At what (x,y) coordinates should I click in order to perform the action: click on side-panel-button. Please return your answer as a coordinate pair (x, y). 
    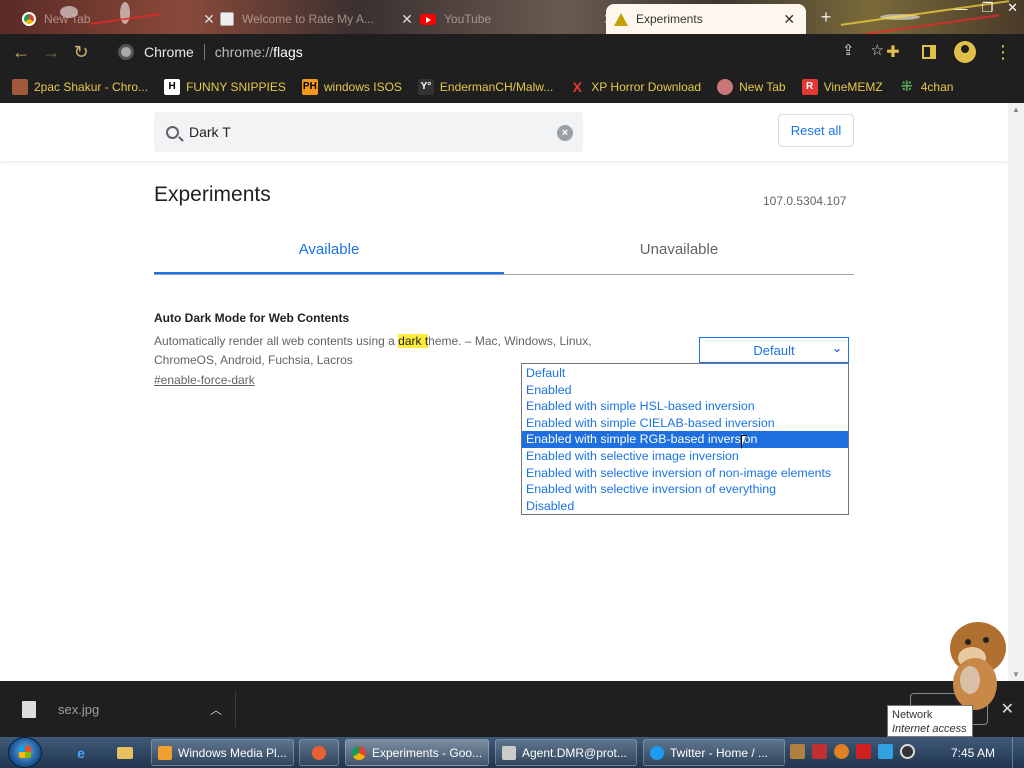
    Looking at the image, I should click on (929, 52).